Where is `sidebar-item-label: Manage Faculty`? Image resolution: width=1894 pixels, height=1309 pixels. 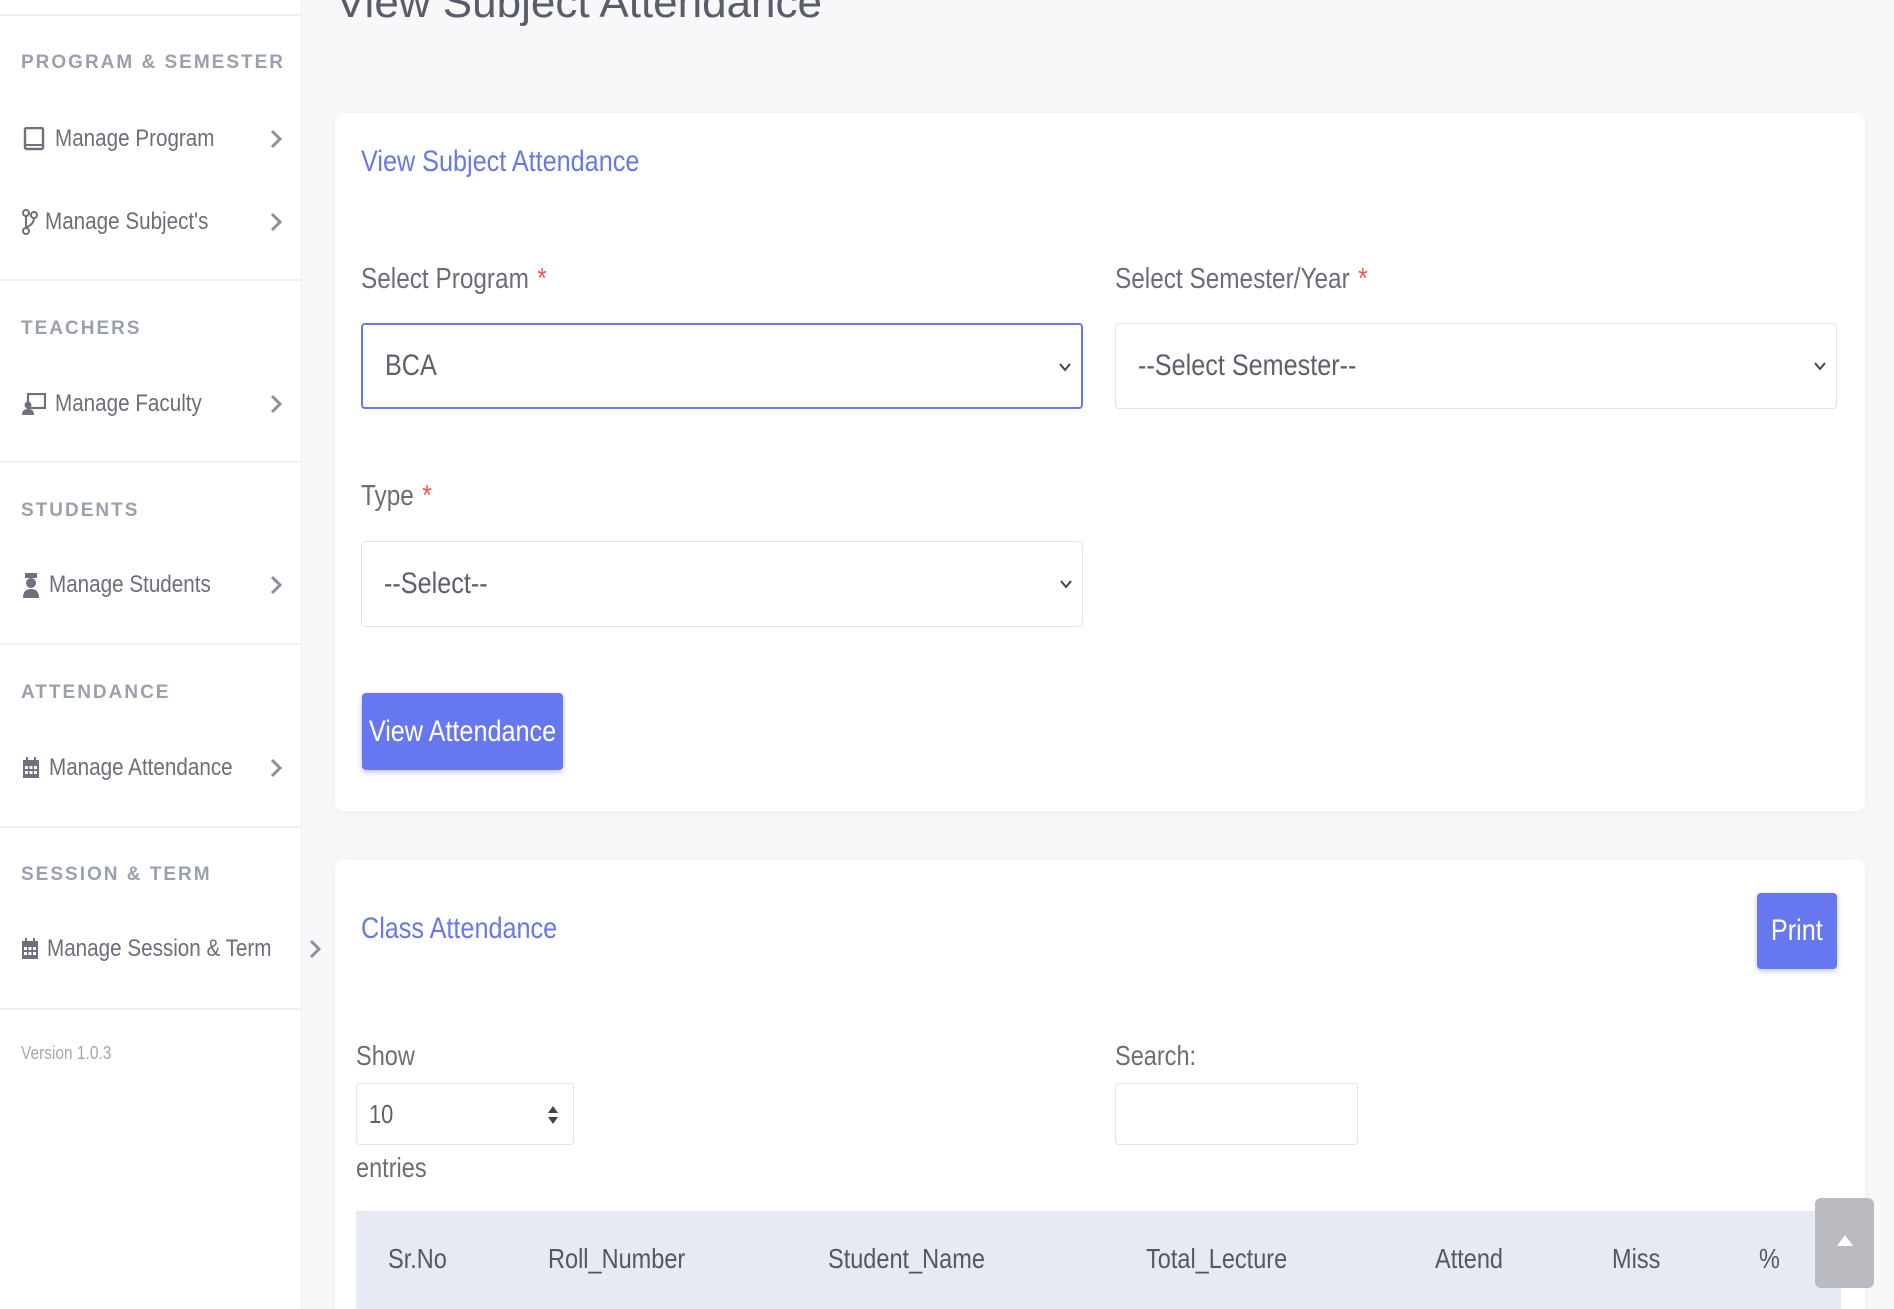 sidebar-item-label: Manage Faculty is located at coordinates (128, 403).